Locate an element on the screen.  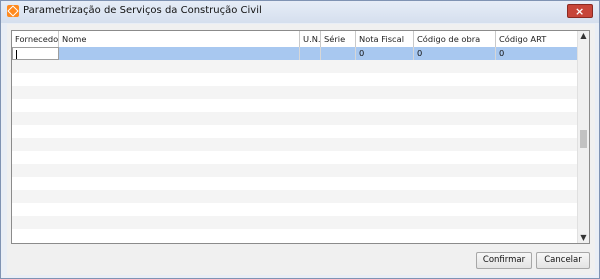
cell-nome is located at coordinates (179, 53).